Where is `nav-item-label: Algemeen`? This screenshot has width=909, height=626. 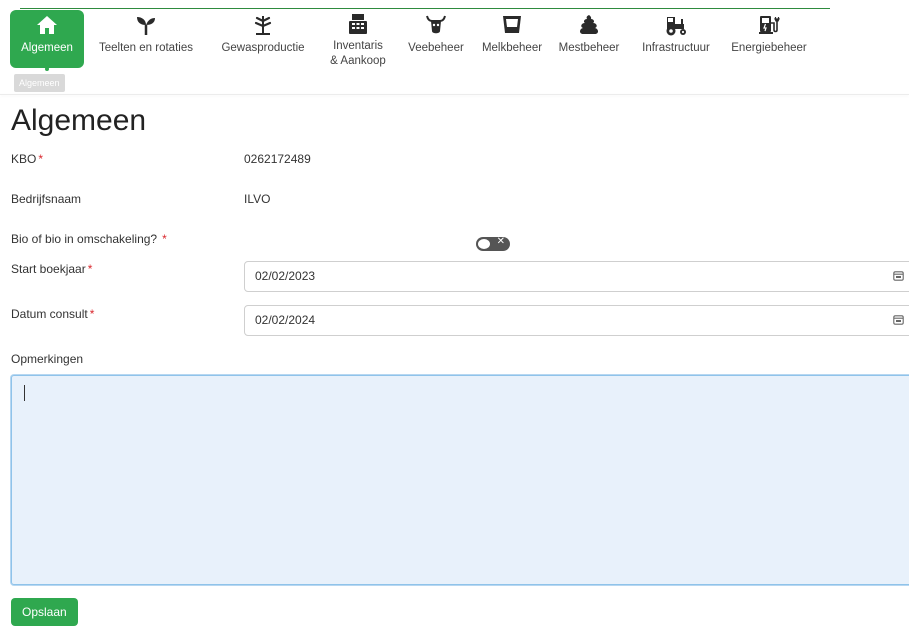
nav-item-label: Algemeen is located at coordinates (47, 48).